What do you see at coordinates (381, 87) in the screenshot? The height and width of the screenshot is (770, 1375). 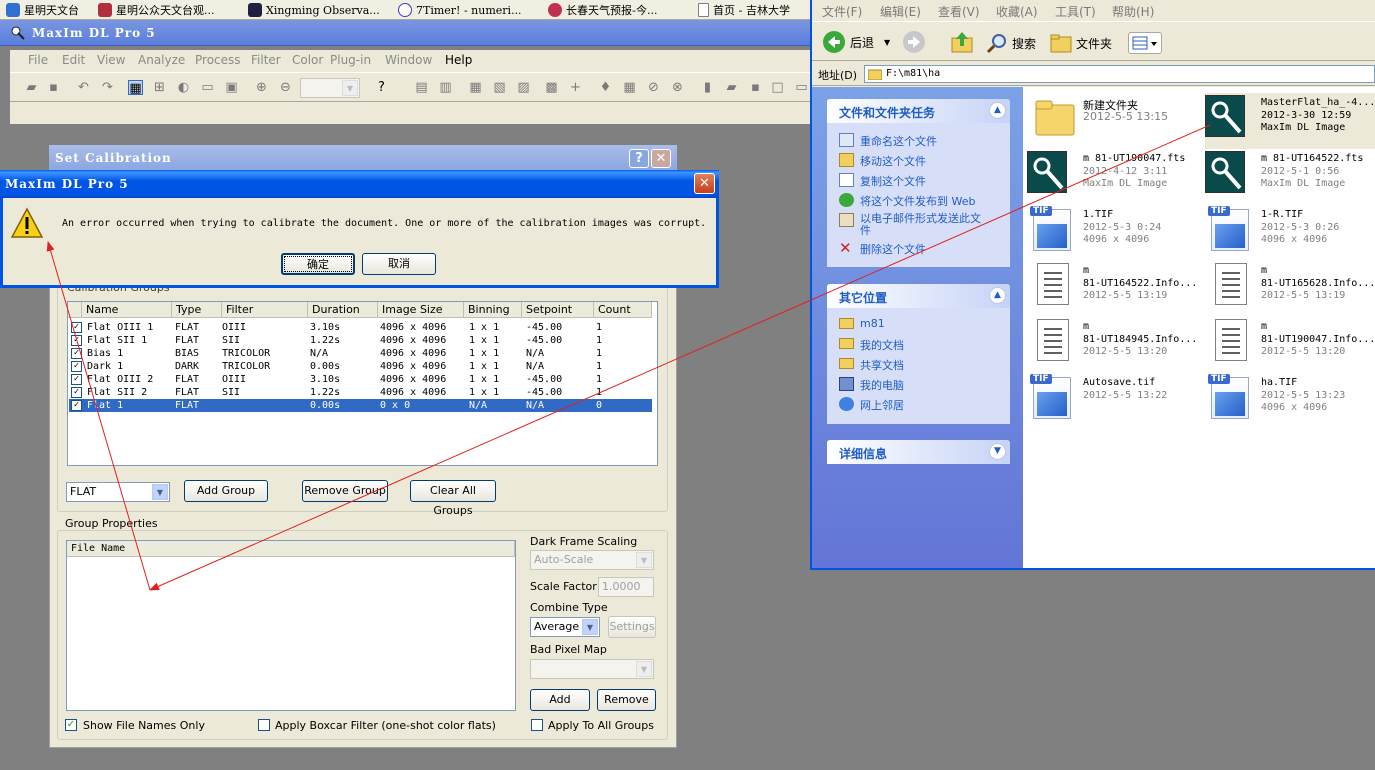 I see `context-help-icon: ?` at bounding box center [381, 87].